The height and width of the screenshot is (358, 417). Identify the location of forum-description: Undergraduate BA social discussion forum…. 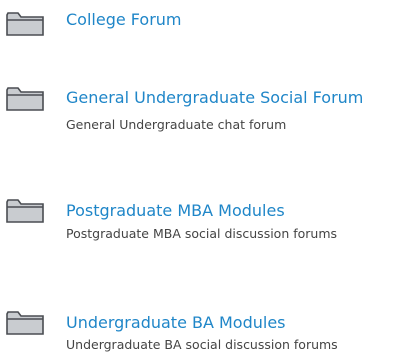
(202, 344).